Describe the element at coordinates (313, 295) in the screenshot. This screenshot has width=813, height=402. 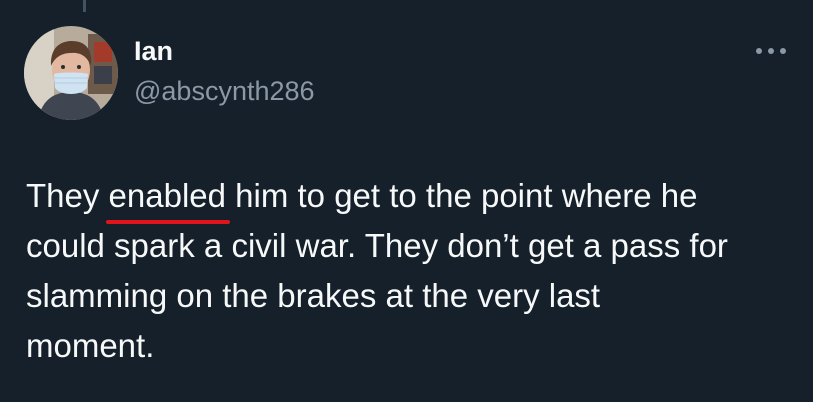
I see `tweet-line-3: slamming on the brakes at the very last` at that location.